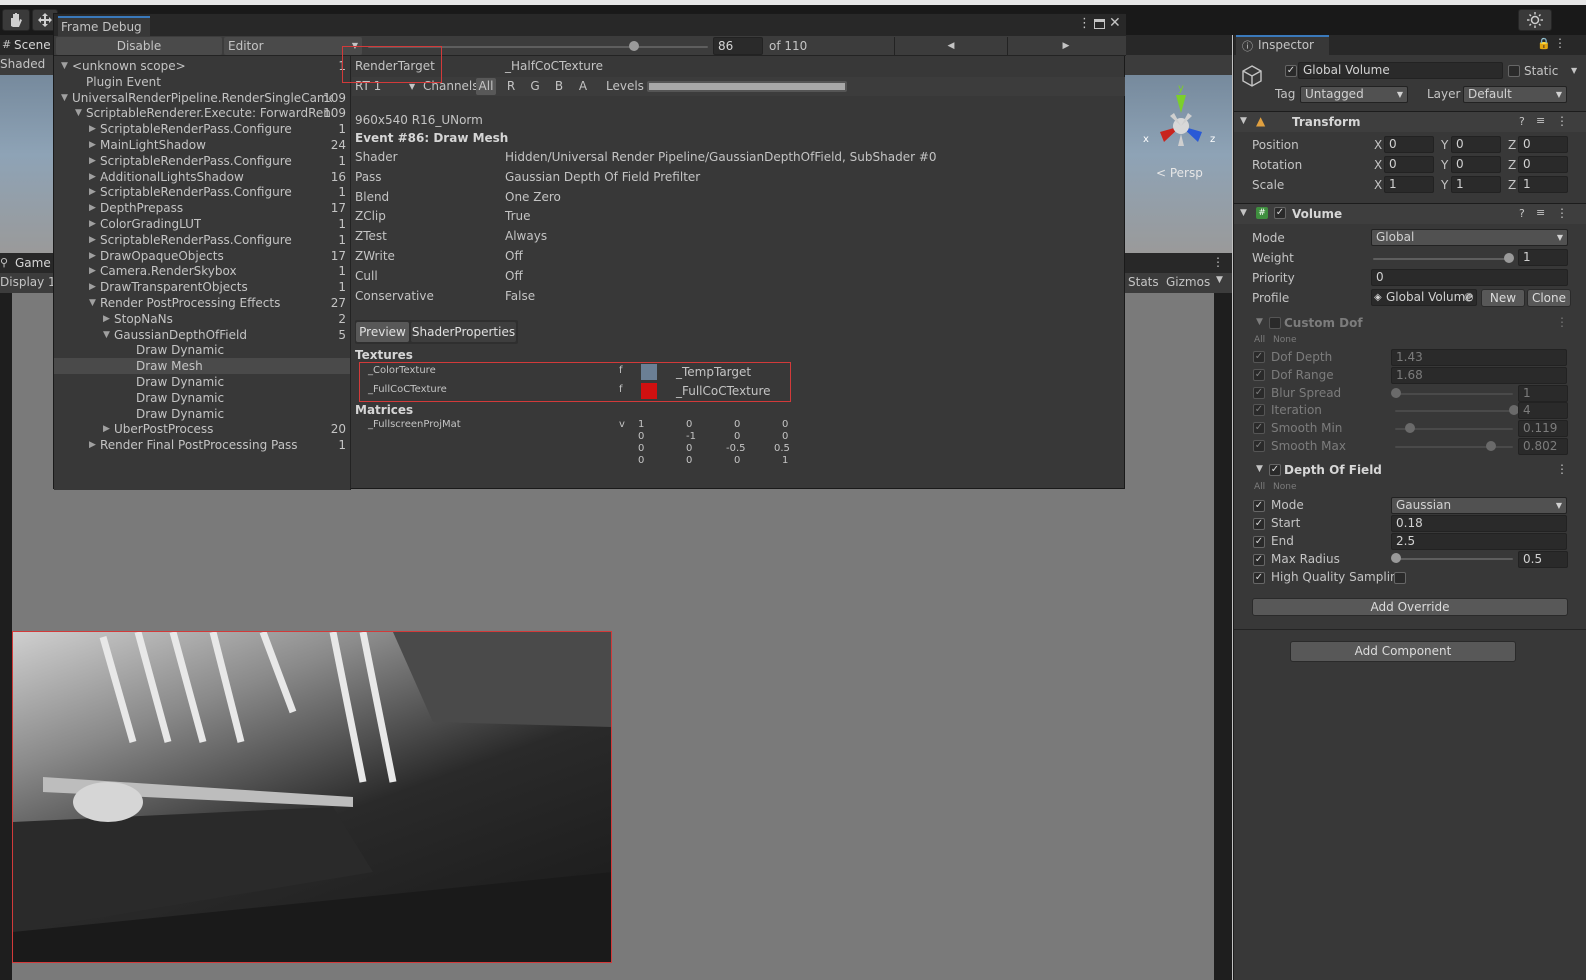  Describe the element at coordinates (1544, 43) in the screenshot. I see `lock-icon: 🔒` at that location.